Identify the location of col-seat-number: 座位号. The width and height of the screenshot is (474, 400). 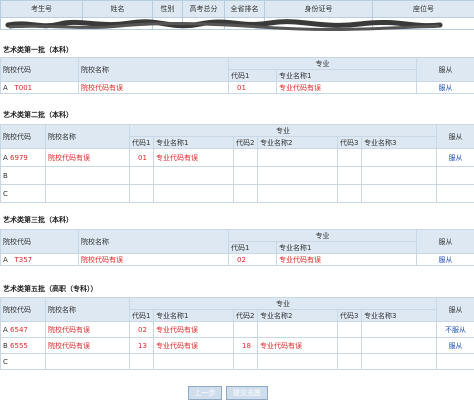
(423, 9).